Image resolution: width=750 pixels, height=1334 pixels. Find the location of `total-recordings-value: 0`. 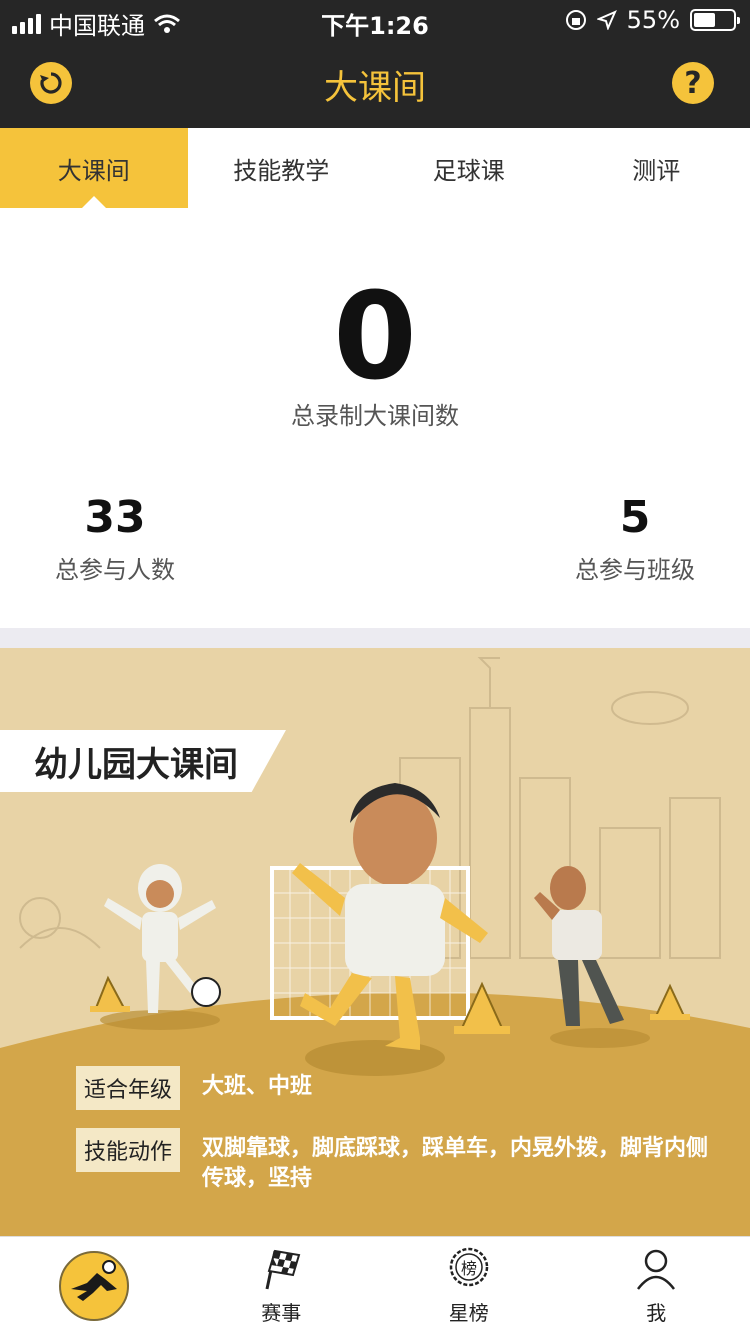

total-recordings-value: 0 is located at coordinates (375, 337).